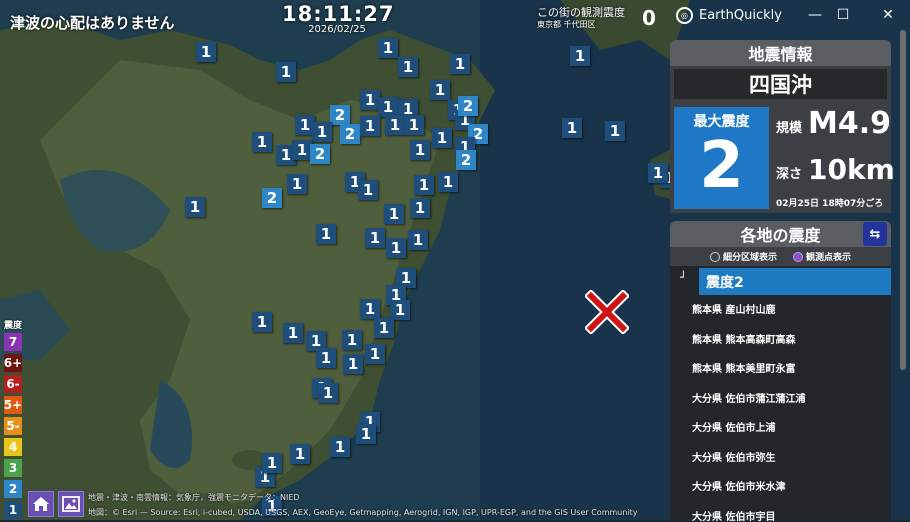 The width and height of the screenshot is (910, 522). What do you see at coordinates (903, 200) in the screenshot?
I see `scrollbar` at bounding box center [903, 200].